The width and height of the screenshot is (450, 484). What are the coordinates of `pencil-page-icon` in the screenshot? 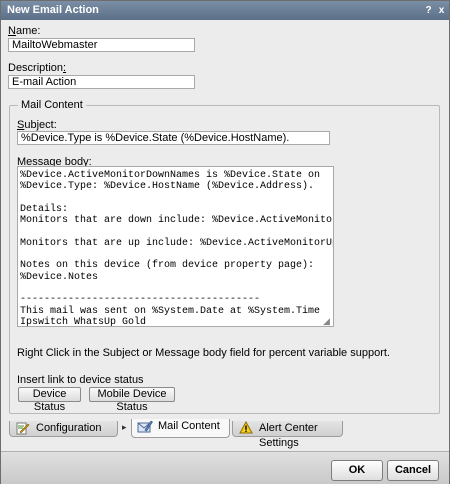 It's located at (23, 428).